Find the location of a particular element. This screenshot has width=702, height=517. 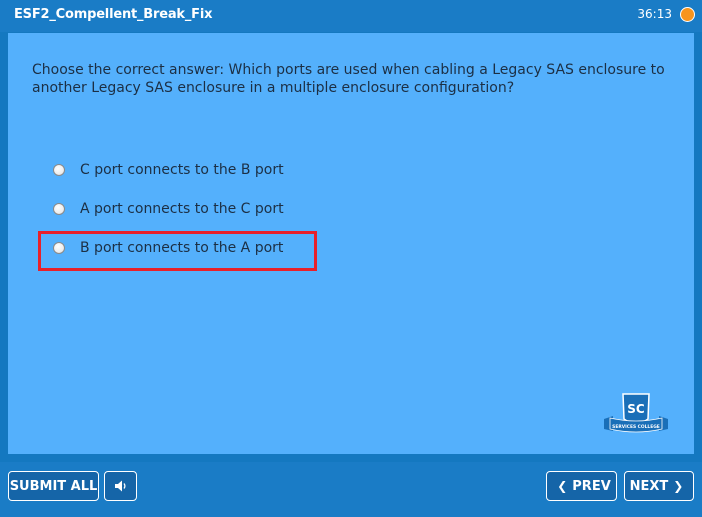

answer-option-1: C port connects to the B port is located at coordinates (168, 170).